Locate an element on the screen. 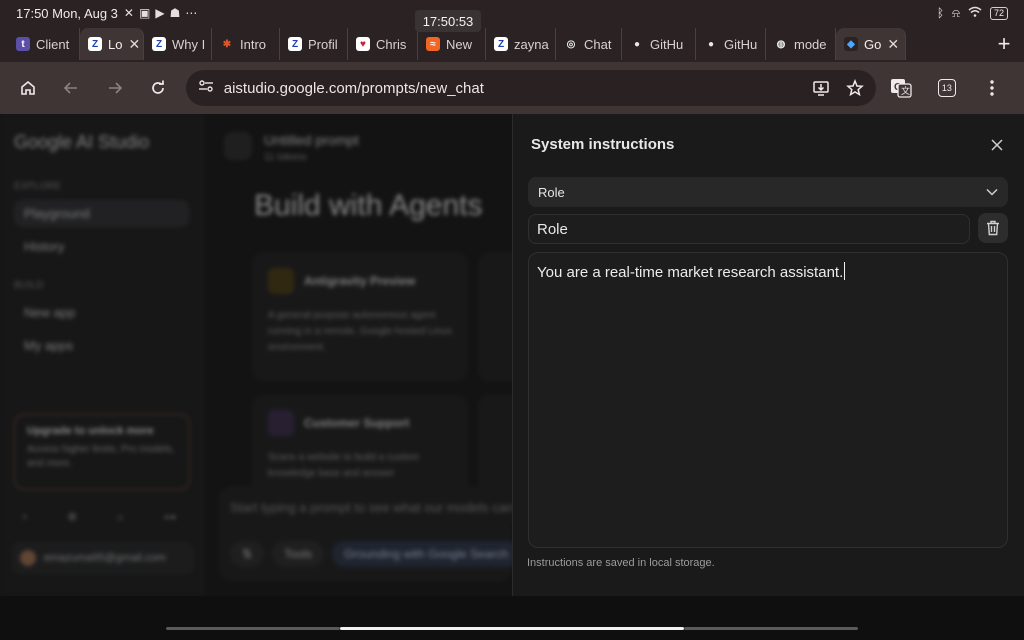 Image resolution: width=1024 pixels, height=640 pixels. sidebar-icons: ◔ ✲ ⌕ ⊶ is located at coordinates (98, 517).